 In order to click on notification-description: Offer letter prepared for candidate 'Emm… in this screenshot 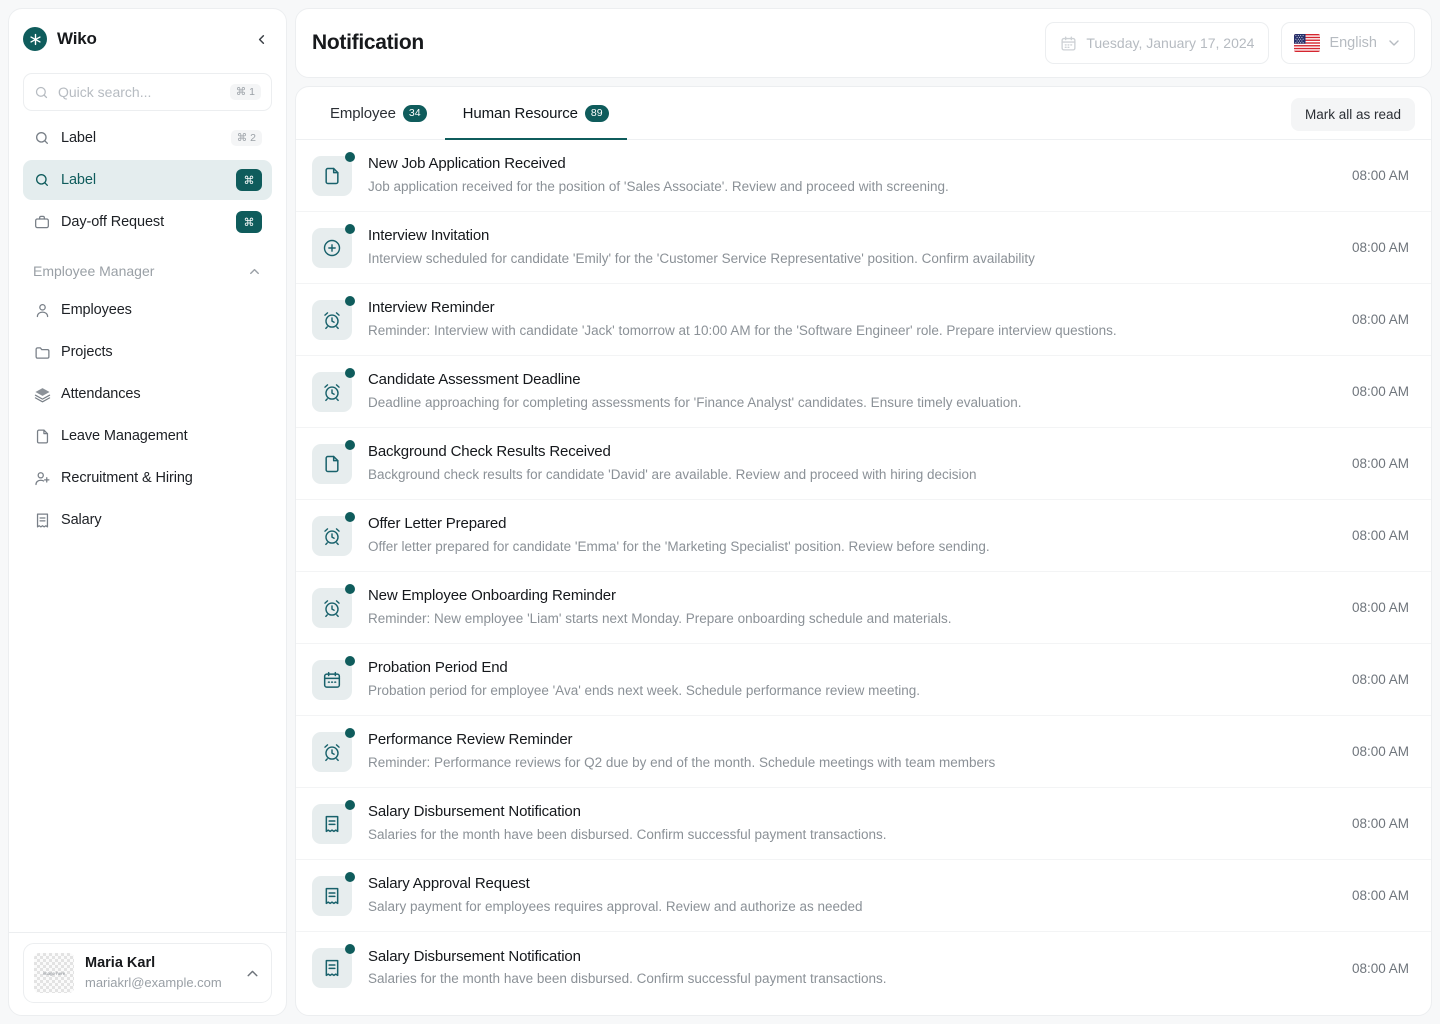, I will do `click(679, 546)`.